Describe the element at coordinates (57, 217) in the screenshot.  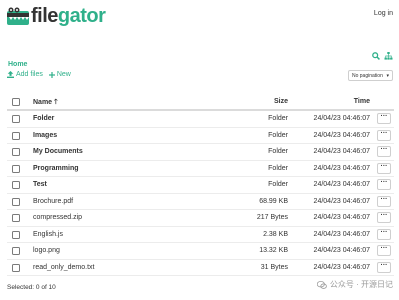
I see `file-name: compressed.zip` at that location.